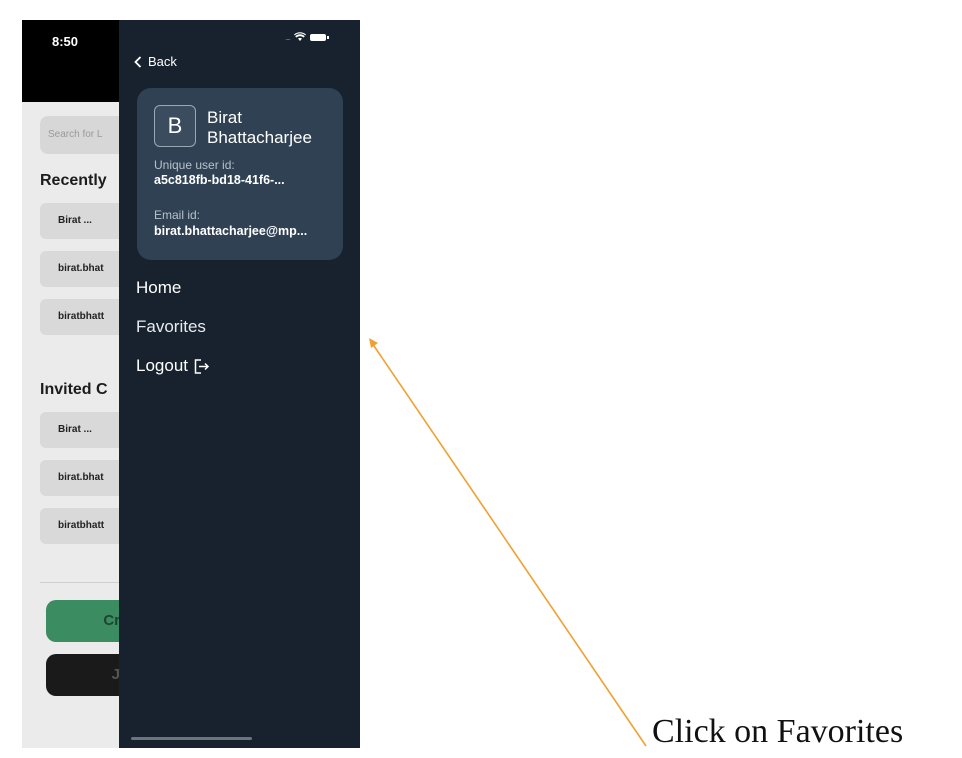 The image size is (962, 758). Describe the element at coordinates (778, 731) in the screenshot. I see `annotation-label: Click on Favorites` at that location.